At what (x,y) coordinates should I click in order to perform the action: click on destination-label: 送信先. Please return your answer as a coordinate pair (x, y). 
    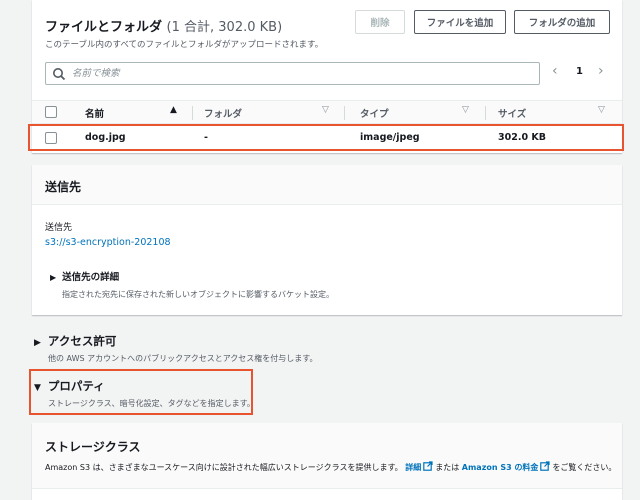
    Looking at the image, I should click on (59, 228).